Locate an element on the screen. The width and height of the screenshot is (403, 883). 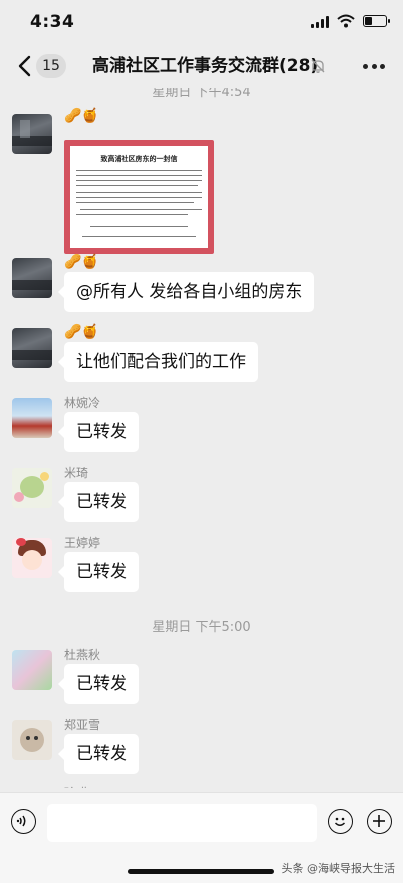
timestamp: 星期日 下午5:00 is located at coordinates (201, 627).